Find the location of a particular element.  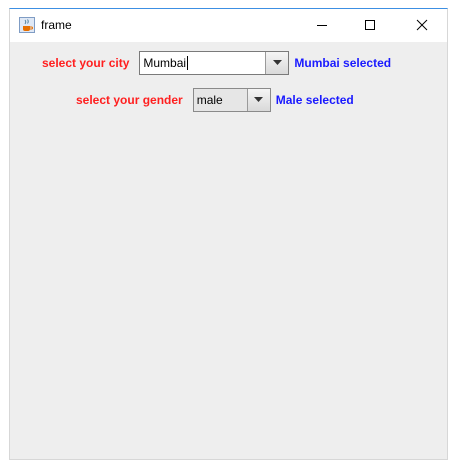

window-title: frame is located at coordinates (56, 25).